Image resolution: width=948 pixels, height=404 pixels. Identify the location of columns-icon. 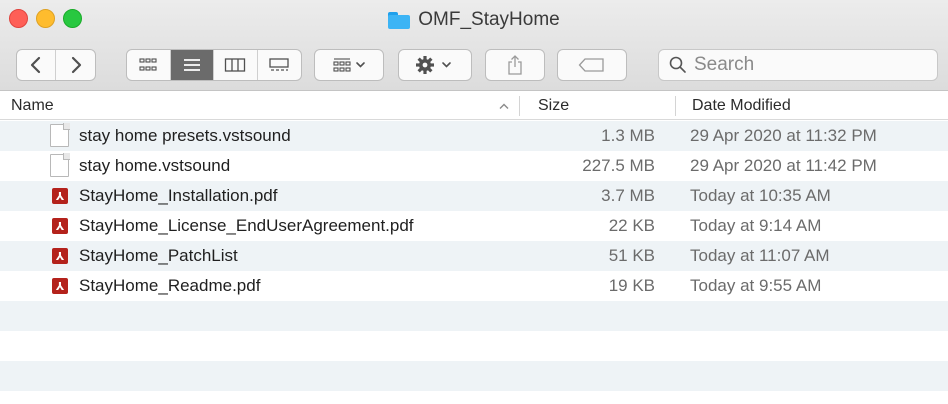
(235, 65).